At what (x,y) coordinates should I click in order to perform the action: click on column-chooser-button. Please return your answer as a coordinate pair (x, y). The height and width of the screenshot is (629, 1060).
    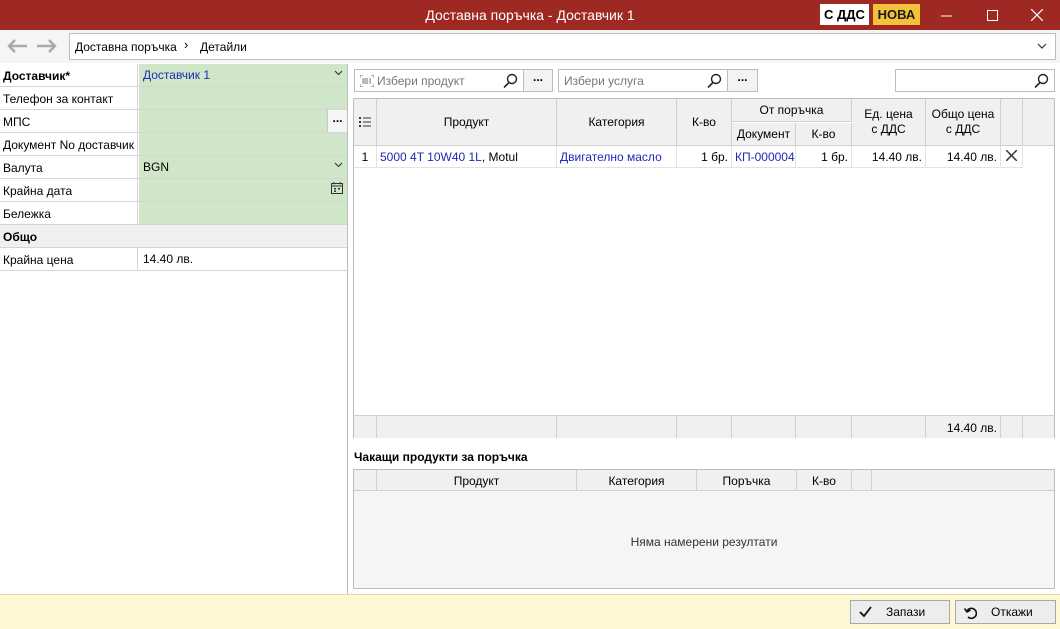
    Looking at the image, I should click on (365, 122).